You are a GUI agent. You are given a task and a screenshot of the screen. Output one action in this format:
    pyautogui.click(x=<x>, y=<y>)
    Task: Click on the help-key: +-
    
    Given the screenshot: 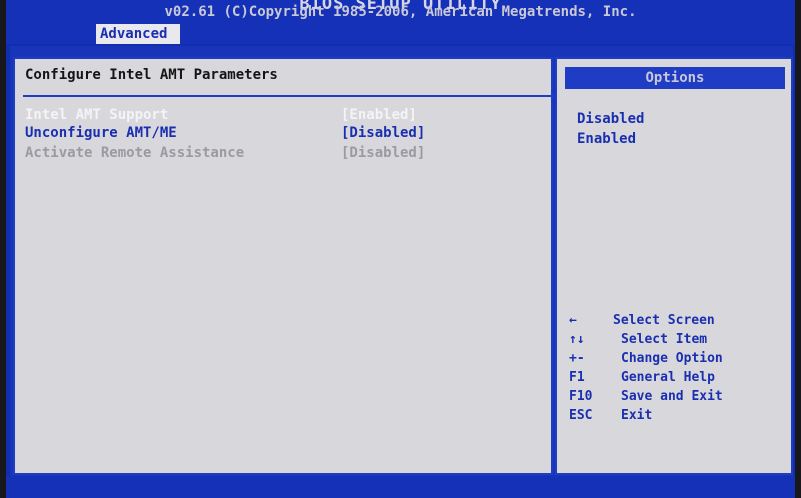 What is the action you would take?
    pyautogui.click(x=577, y=358)
    